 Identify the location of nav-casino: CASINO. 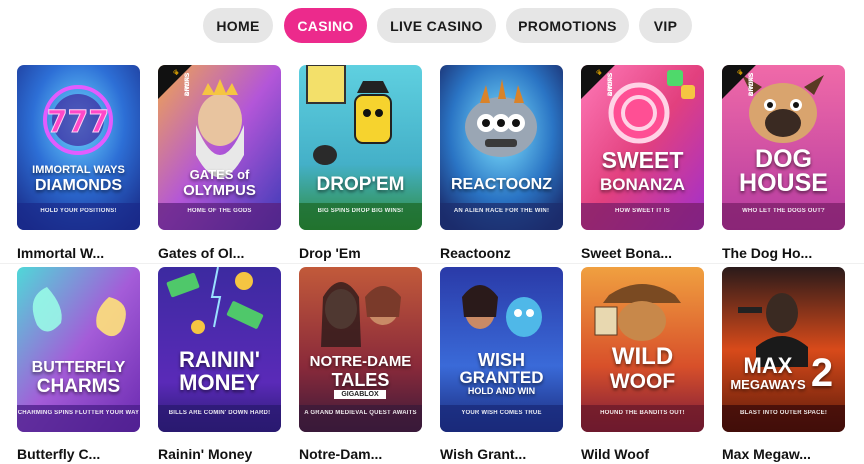
(325, 25).